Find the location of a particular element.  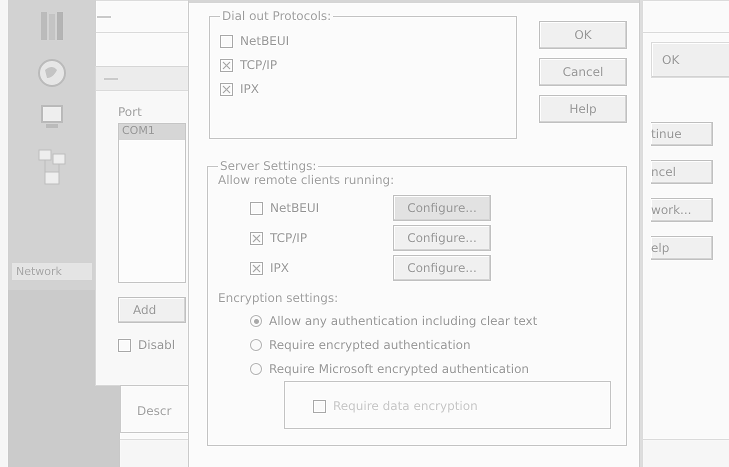

dialog-button: Cancel is located at coordinates (583, 72).